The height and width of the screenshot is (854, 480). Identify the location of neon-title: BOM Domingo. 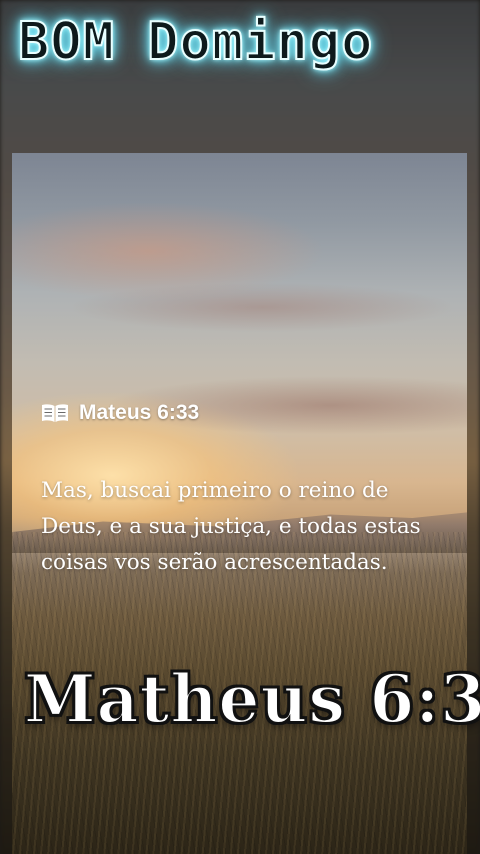
(195, 42).